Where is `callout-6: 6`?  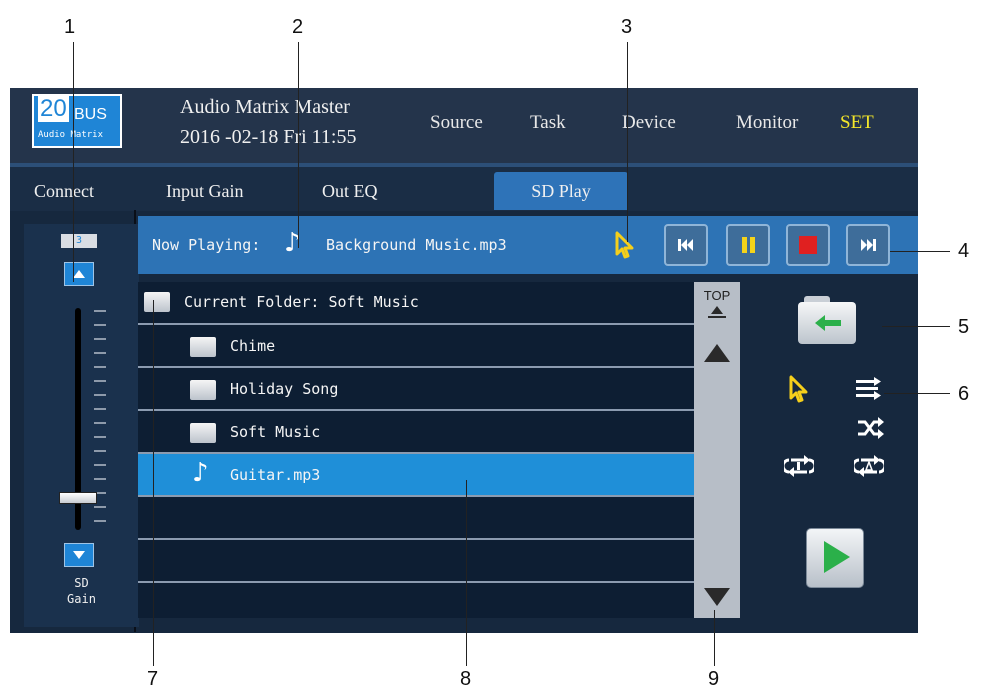
callout-6: 6 is located at coordinates (964, 394).